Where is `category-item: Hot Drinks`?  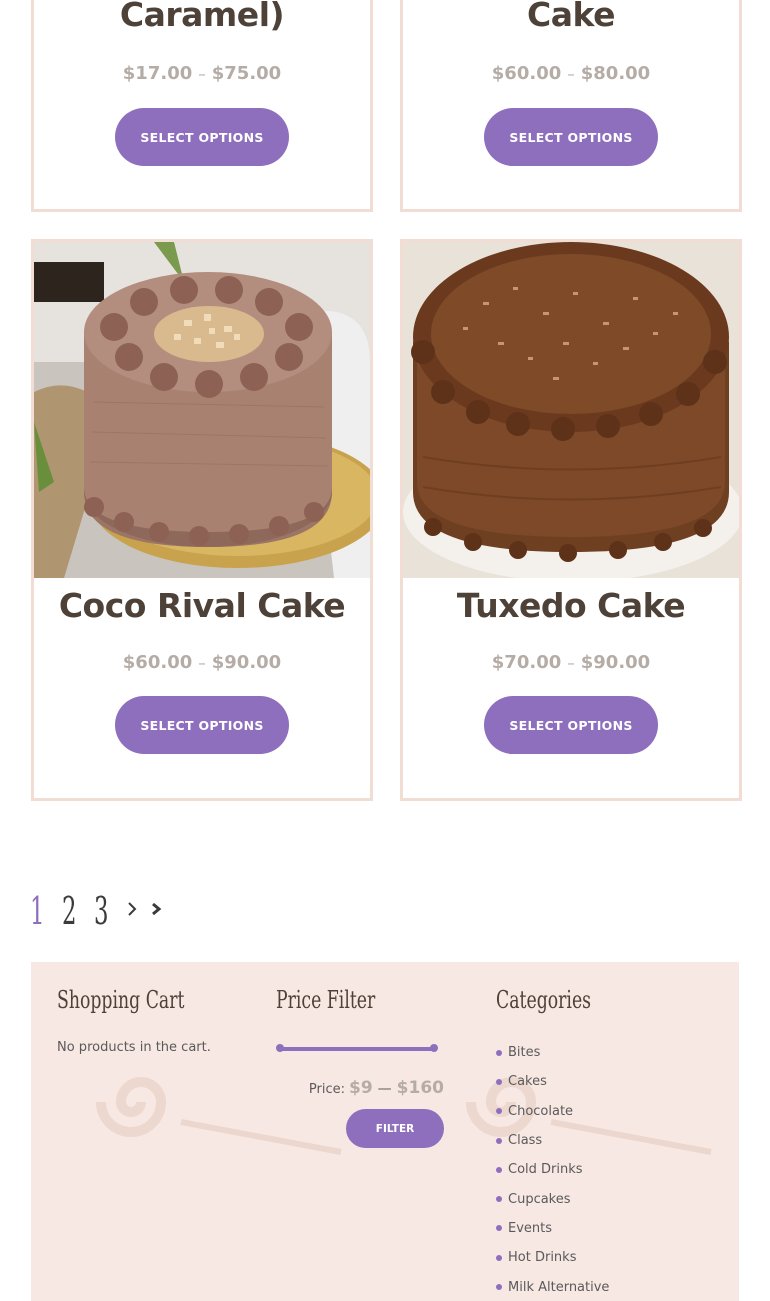 category-item: Hot Drinks is located at coordinates (552, 1257).